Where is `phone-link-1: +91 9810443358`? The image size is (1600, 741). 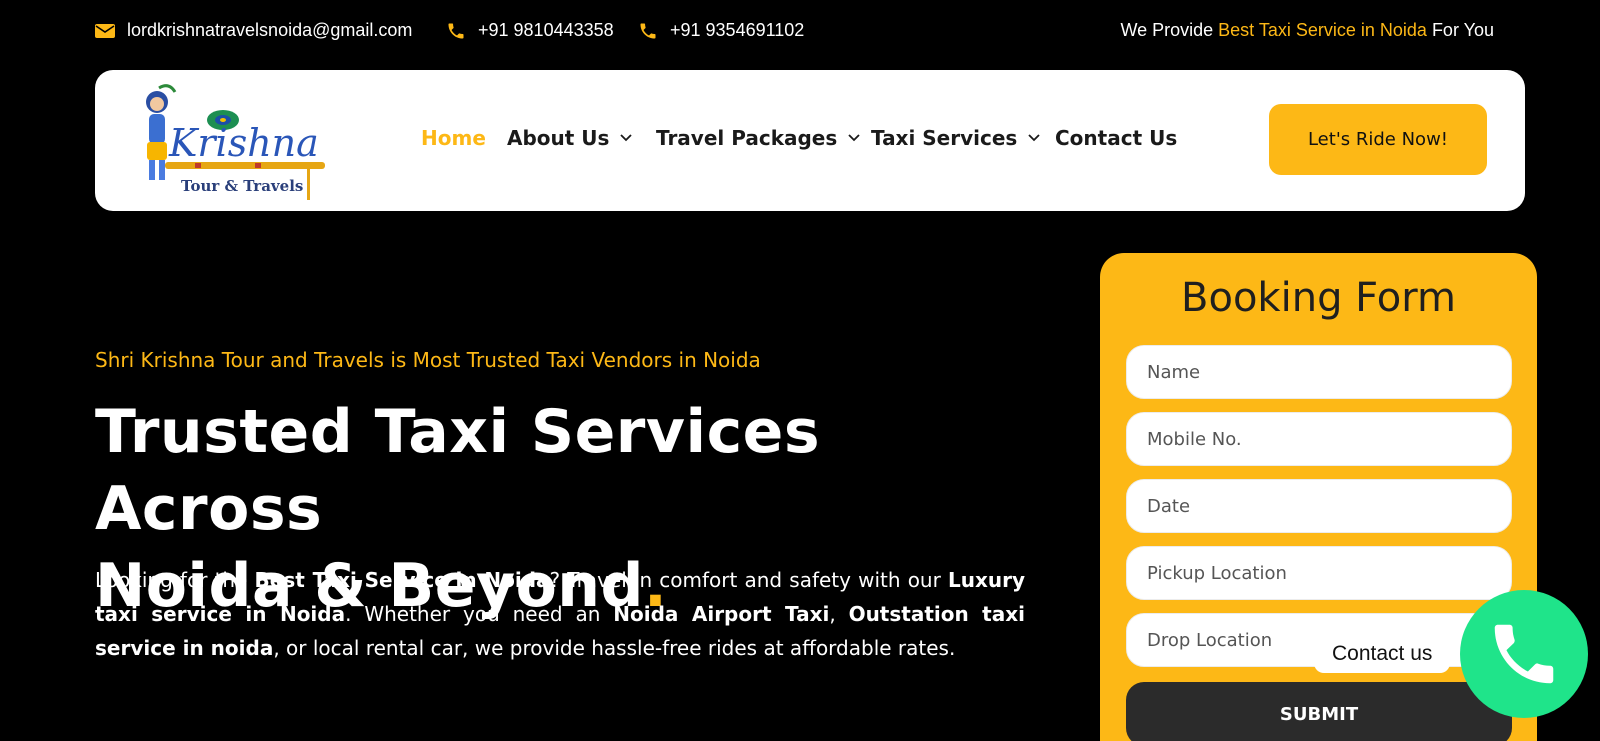
phone-link-1: +91 9810443358 is located at coordinates (530, 30).